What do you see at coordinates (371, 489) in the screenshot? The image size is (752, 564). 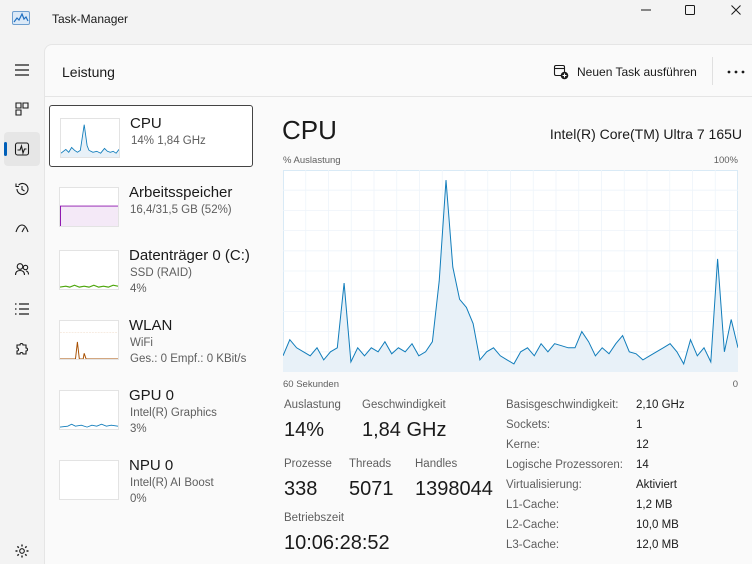 I see `stat-threads-value: 5071` at bounding box center [371, 489].